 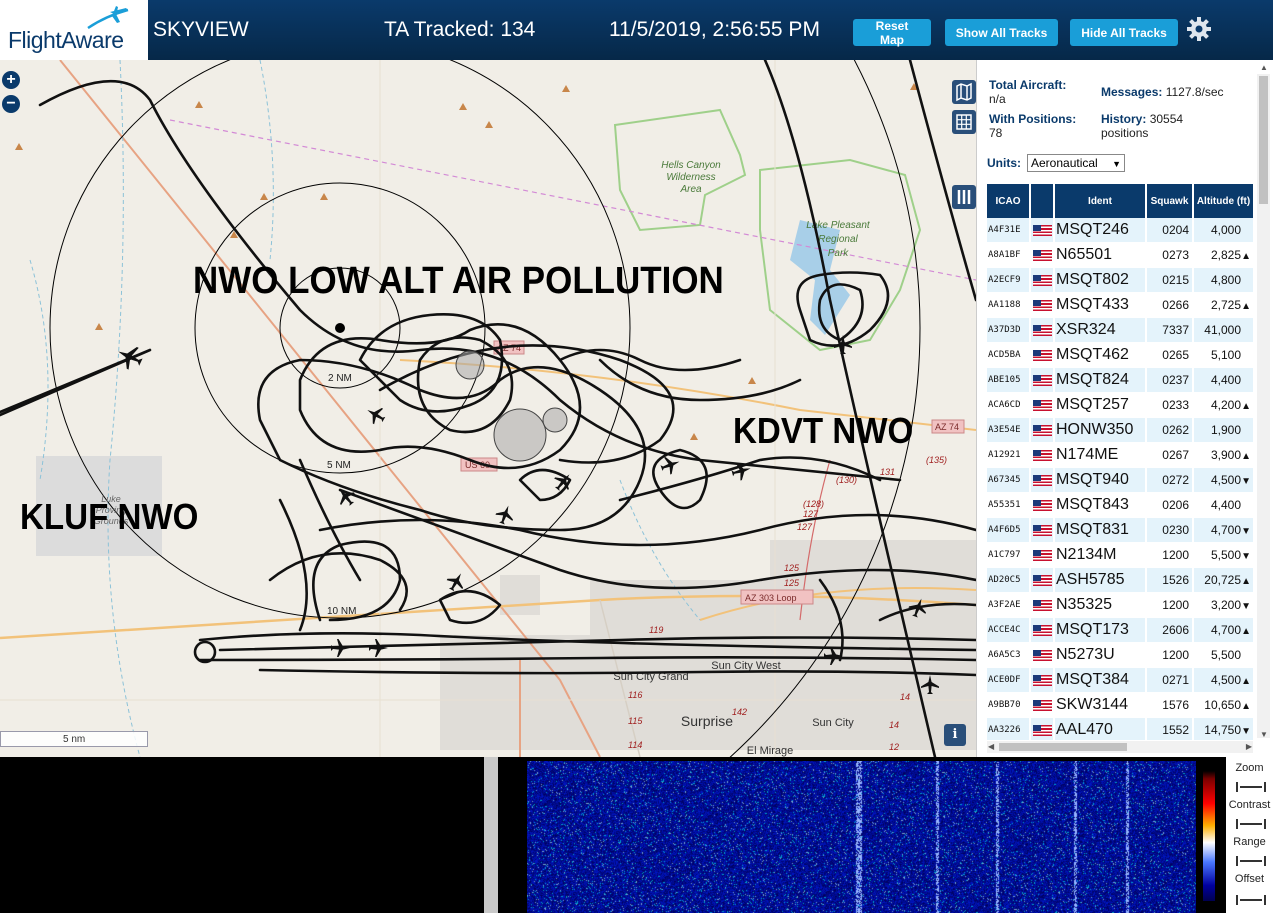 I want to click on table-row: ACE0DF MSQT384 0271 4,500▲, so click(x=1120, y=680).